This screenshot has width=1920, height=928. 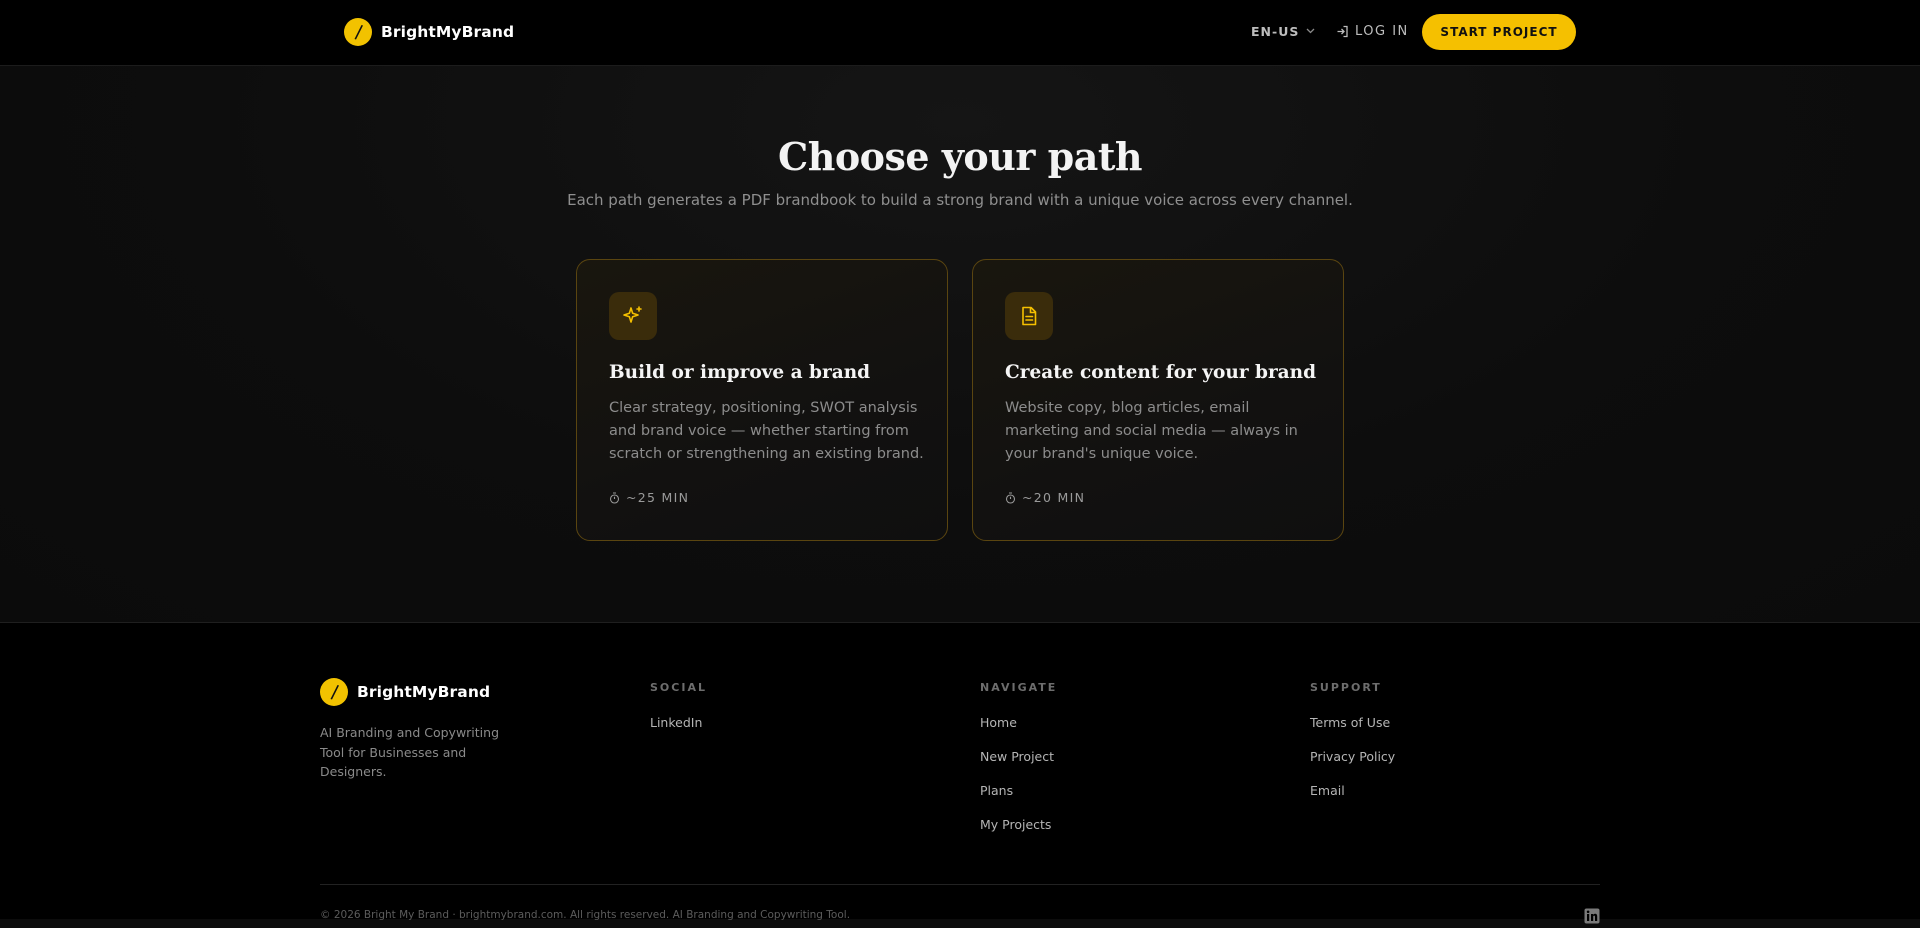 I want to click on footer-link-home: Home, so click(x=998, y=722).